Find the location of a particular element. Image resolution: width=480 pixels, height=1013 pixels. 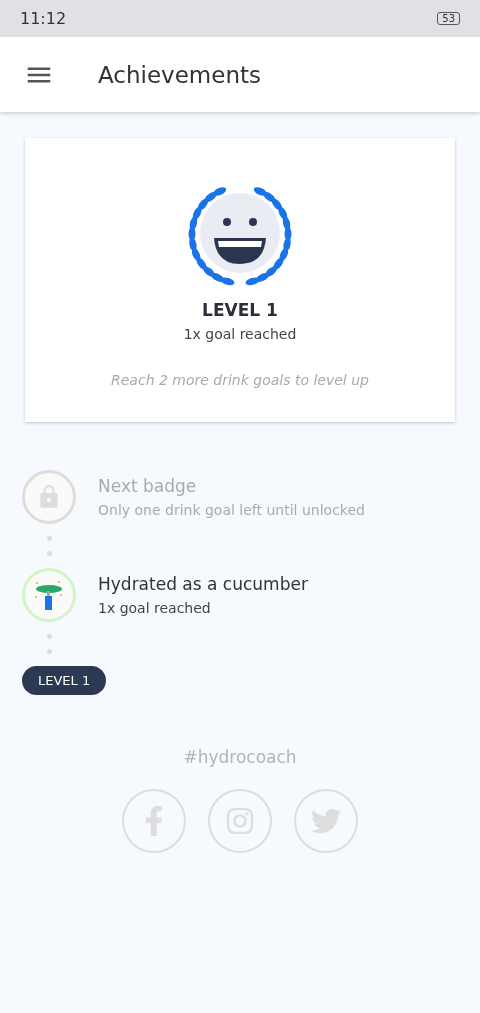

badge-subtitle: Only one drink goal left until unlocked is located at coordinates (231, 510).